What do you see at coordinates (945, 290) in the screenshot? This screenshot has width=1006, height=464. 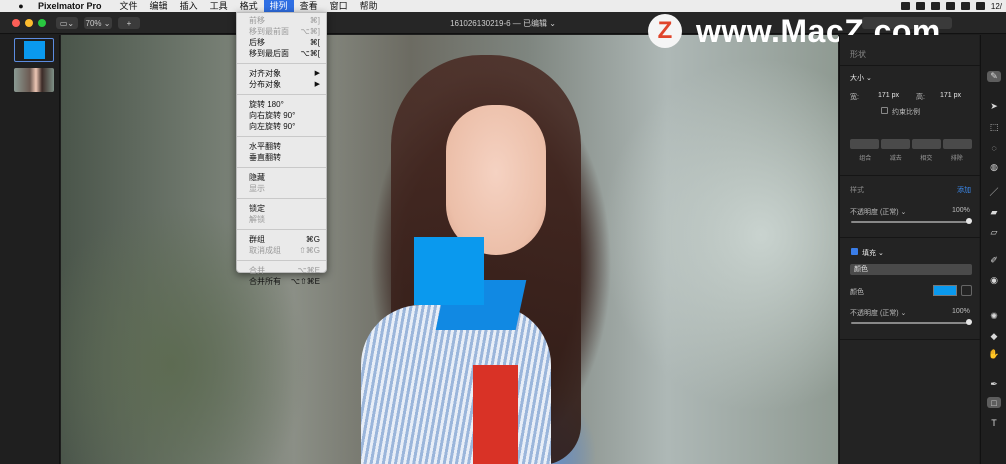 I see `fill-color-swatch` at bounding box center [945, 290].